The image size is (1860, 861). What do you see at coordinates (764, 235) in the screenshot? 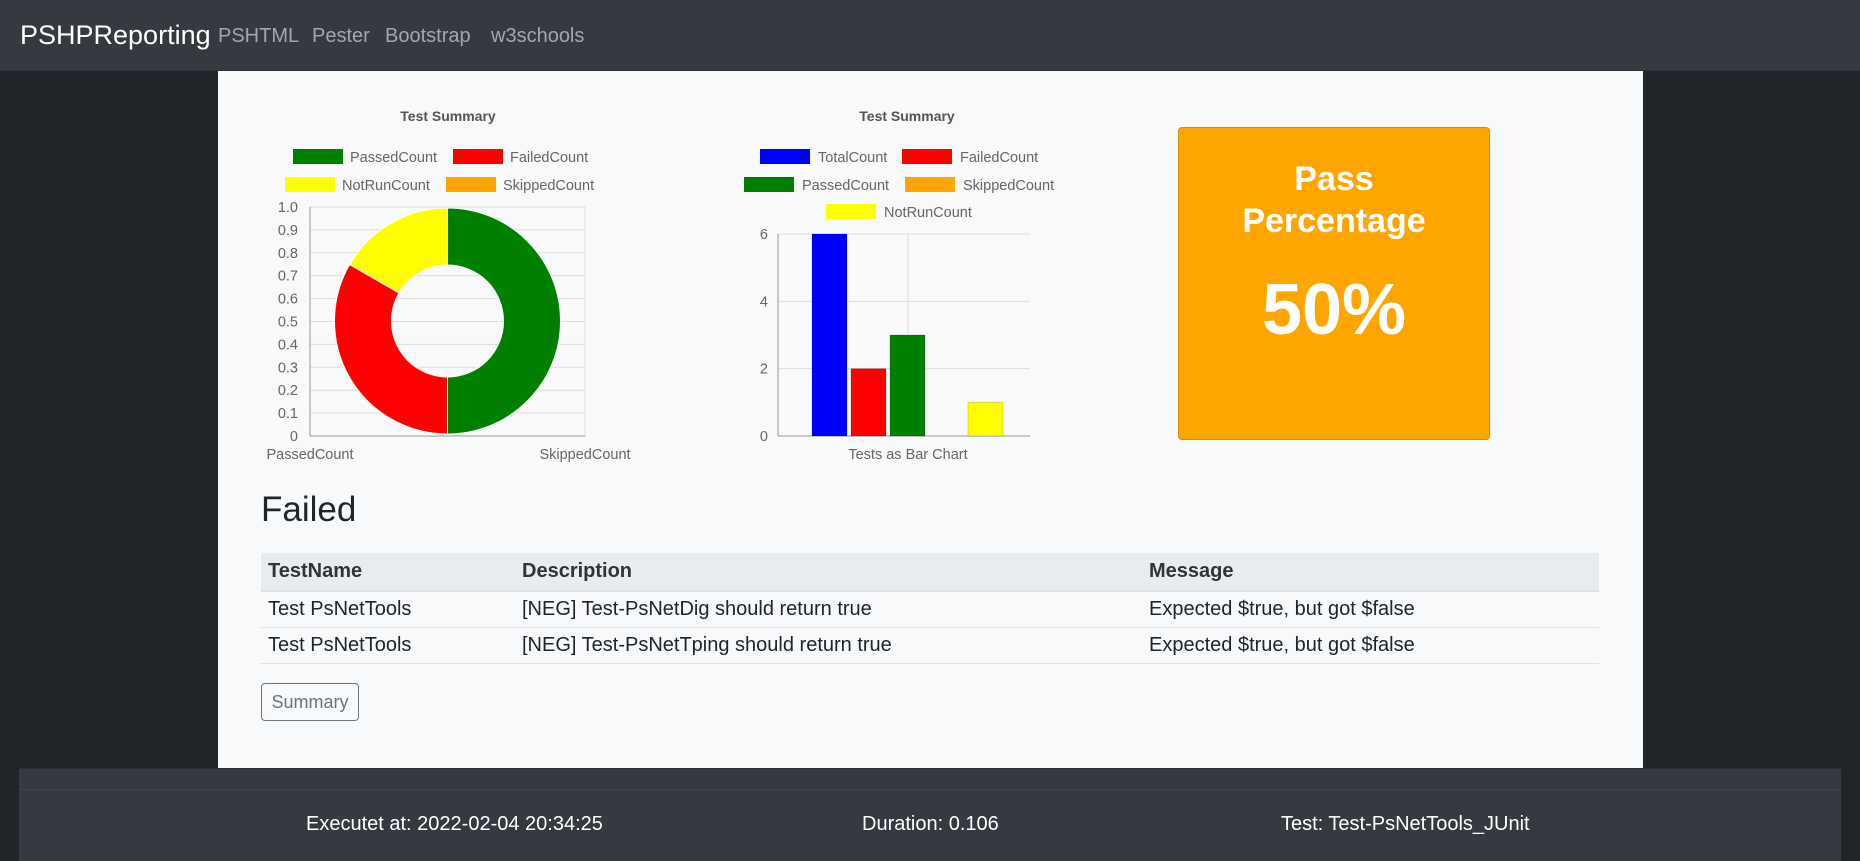
I see `y-tick-label: 6` at bounding box center [764, 235].